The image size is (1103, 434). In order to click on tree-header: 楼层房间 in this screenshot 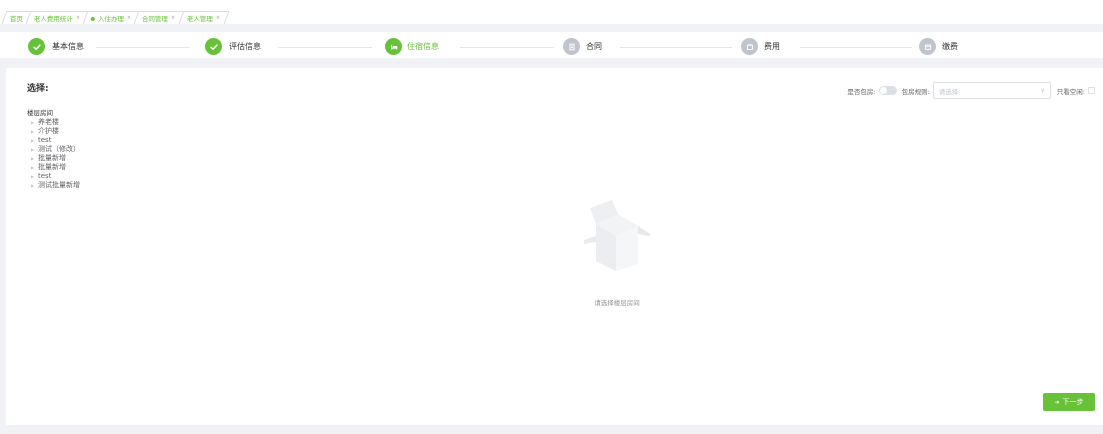, I will do `click(40, 113)`.